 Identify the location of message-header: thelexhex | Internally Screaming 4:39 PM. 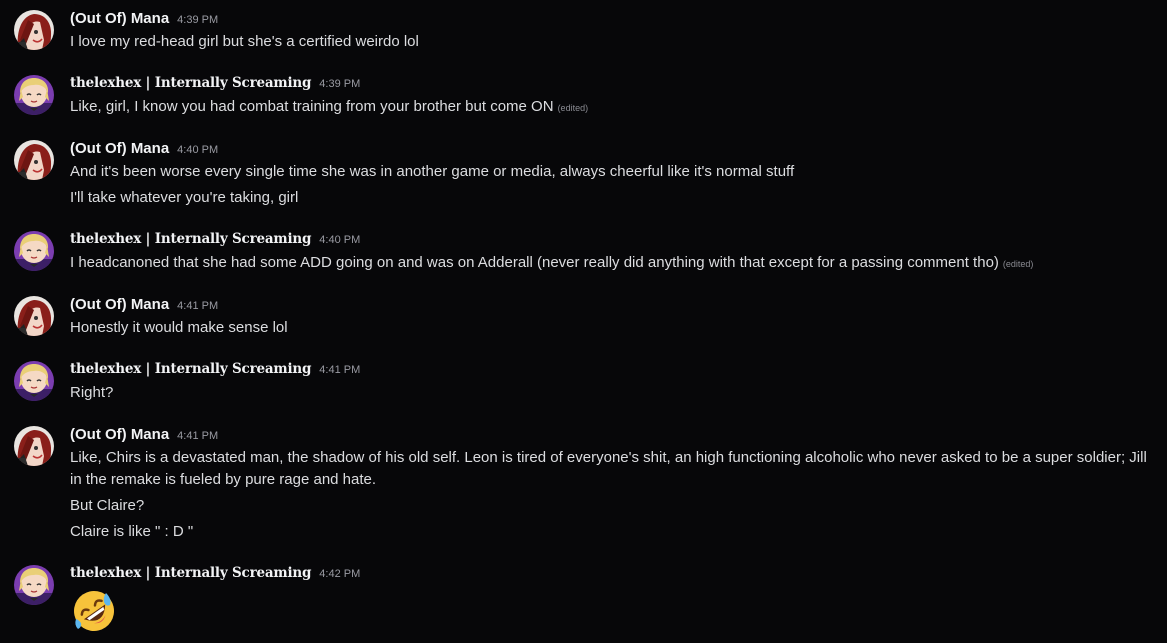
(215, 86).